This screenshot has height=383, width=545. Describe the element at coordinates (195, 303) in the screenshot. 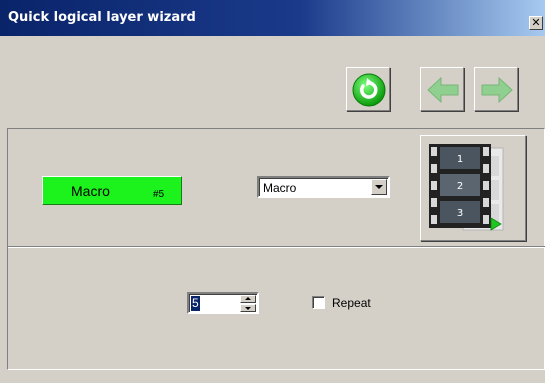

I see `macro-number-value: 5` at that location.